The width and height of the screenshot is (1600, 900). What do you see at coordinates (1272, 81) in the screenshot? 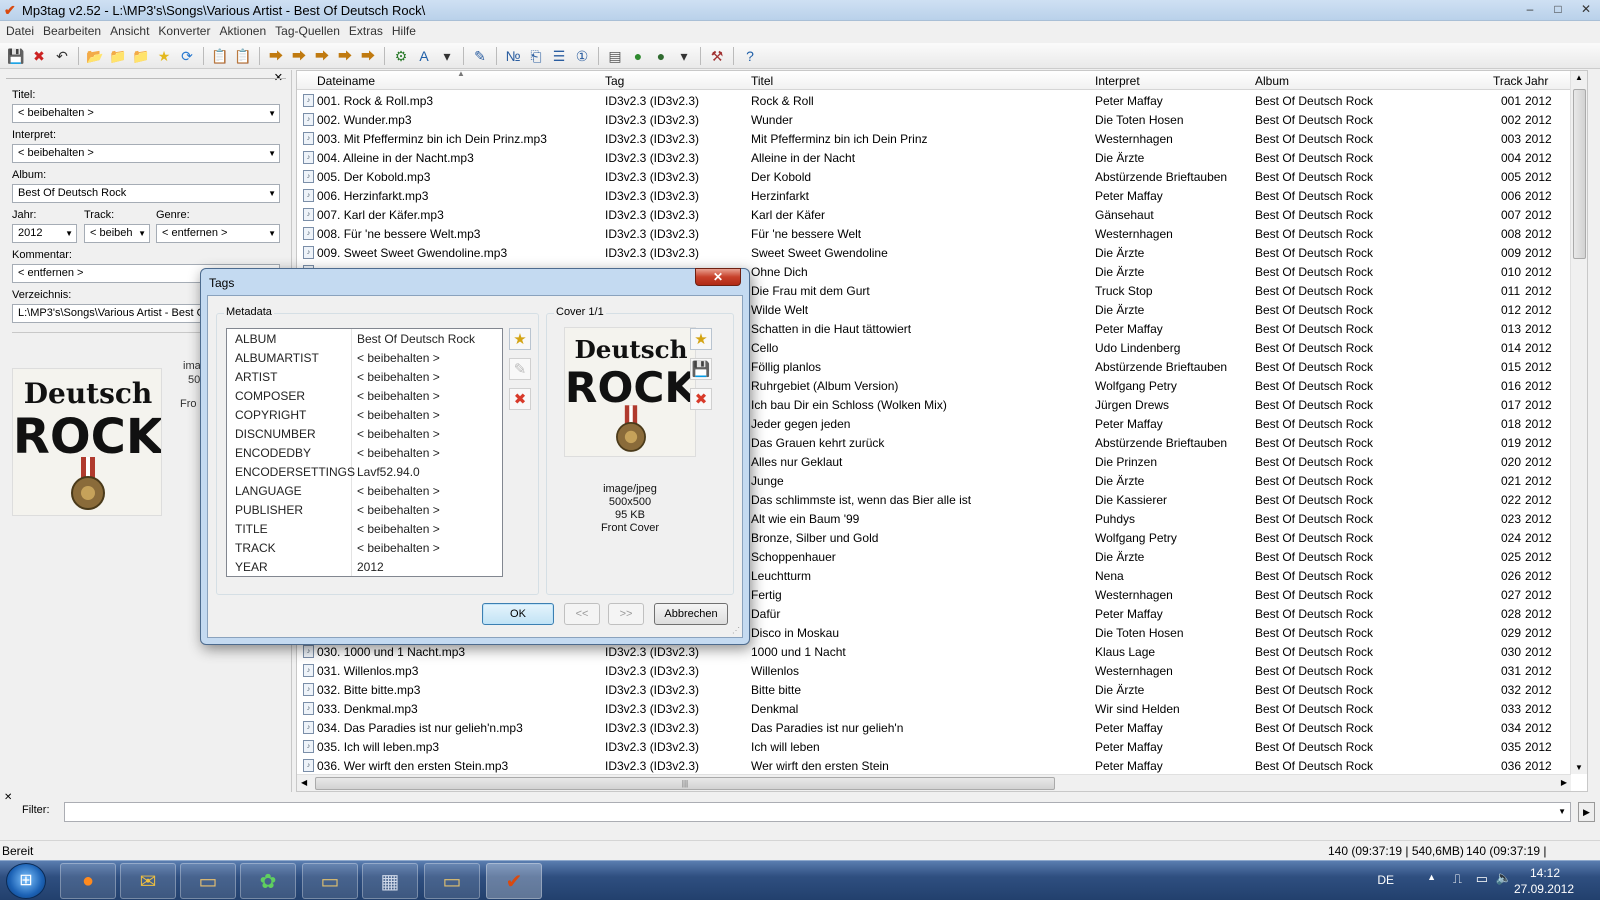
I see `column-album: Album` at bounding box center [1272, 81].